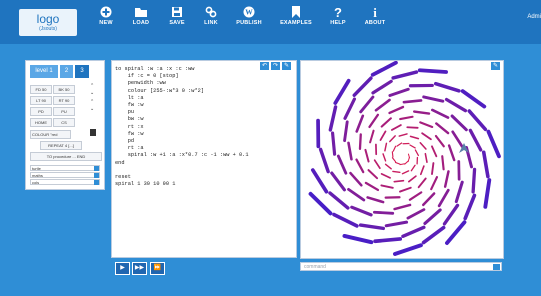  What do you see at coordinates (48, 22) in the screenshot?
I see `logo: logo (Jsouts)` at bounding box center [48, 22].